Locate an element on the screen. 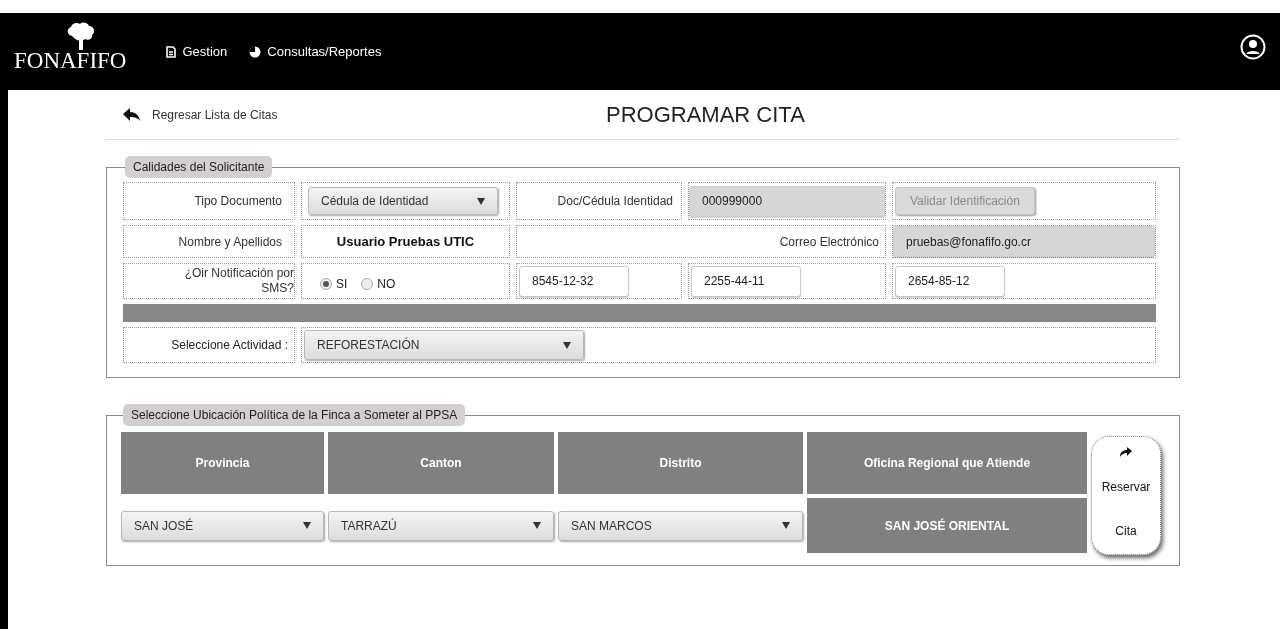  field-label: Doc/Cédula Identidad is located at coordinates (599, 201).